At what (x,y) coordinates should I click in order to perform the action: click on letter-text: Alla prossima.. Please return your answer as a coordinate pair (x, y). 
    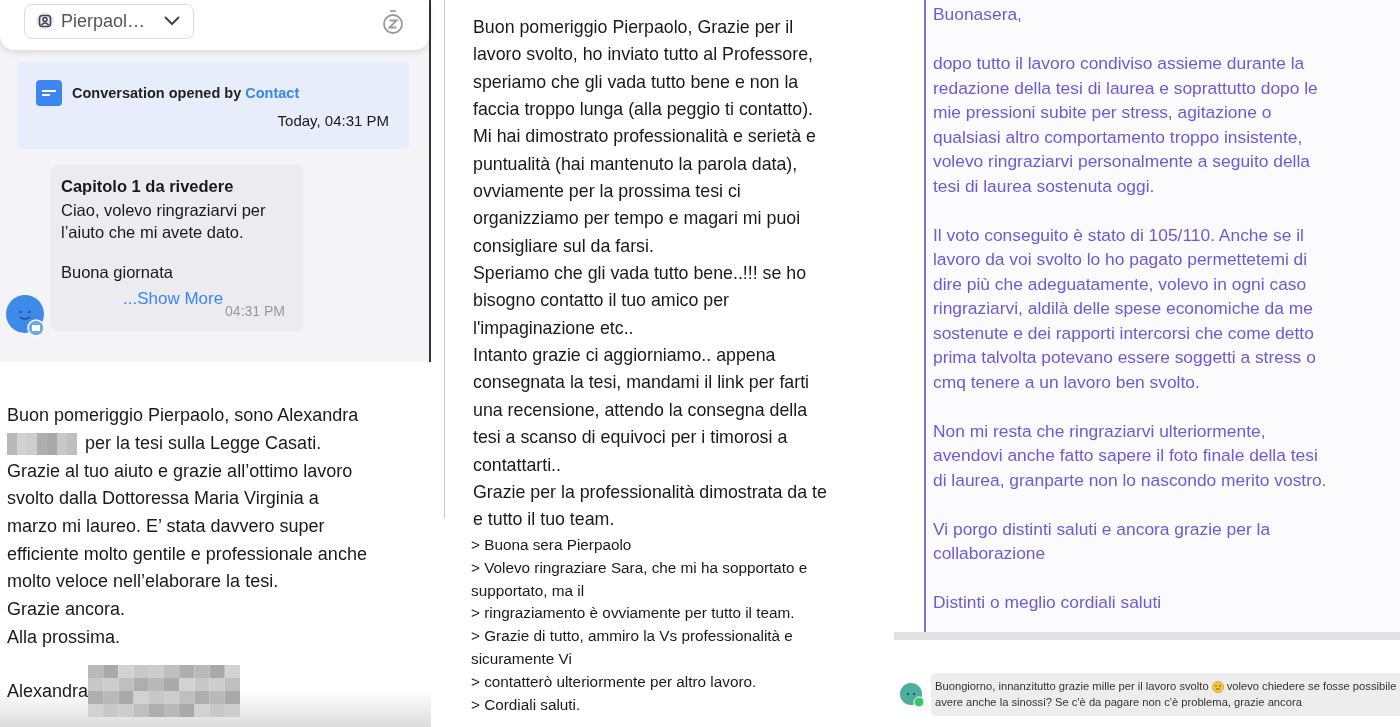
    Looking at the image, I should click on (64, 637).